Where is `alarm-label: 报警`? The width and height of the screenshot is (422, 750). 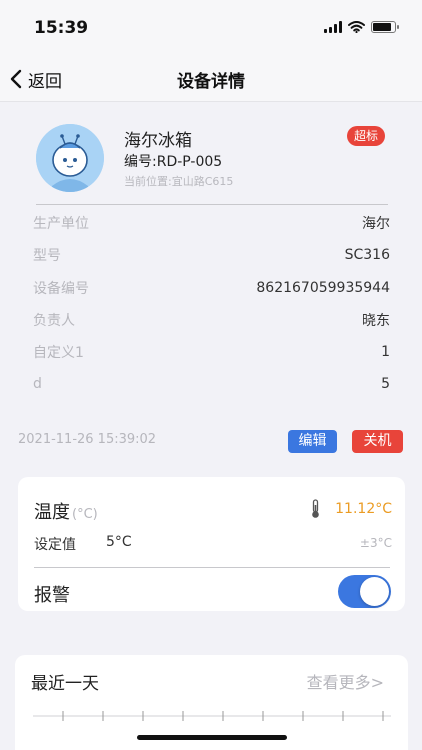 alarm-label: 报警 is located at coordinates (52, 595).